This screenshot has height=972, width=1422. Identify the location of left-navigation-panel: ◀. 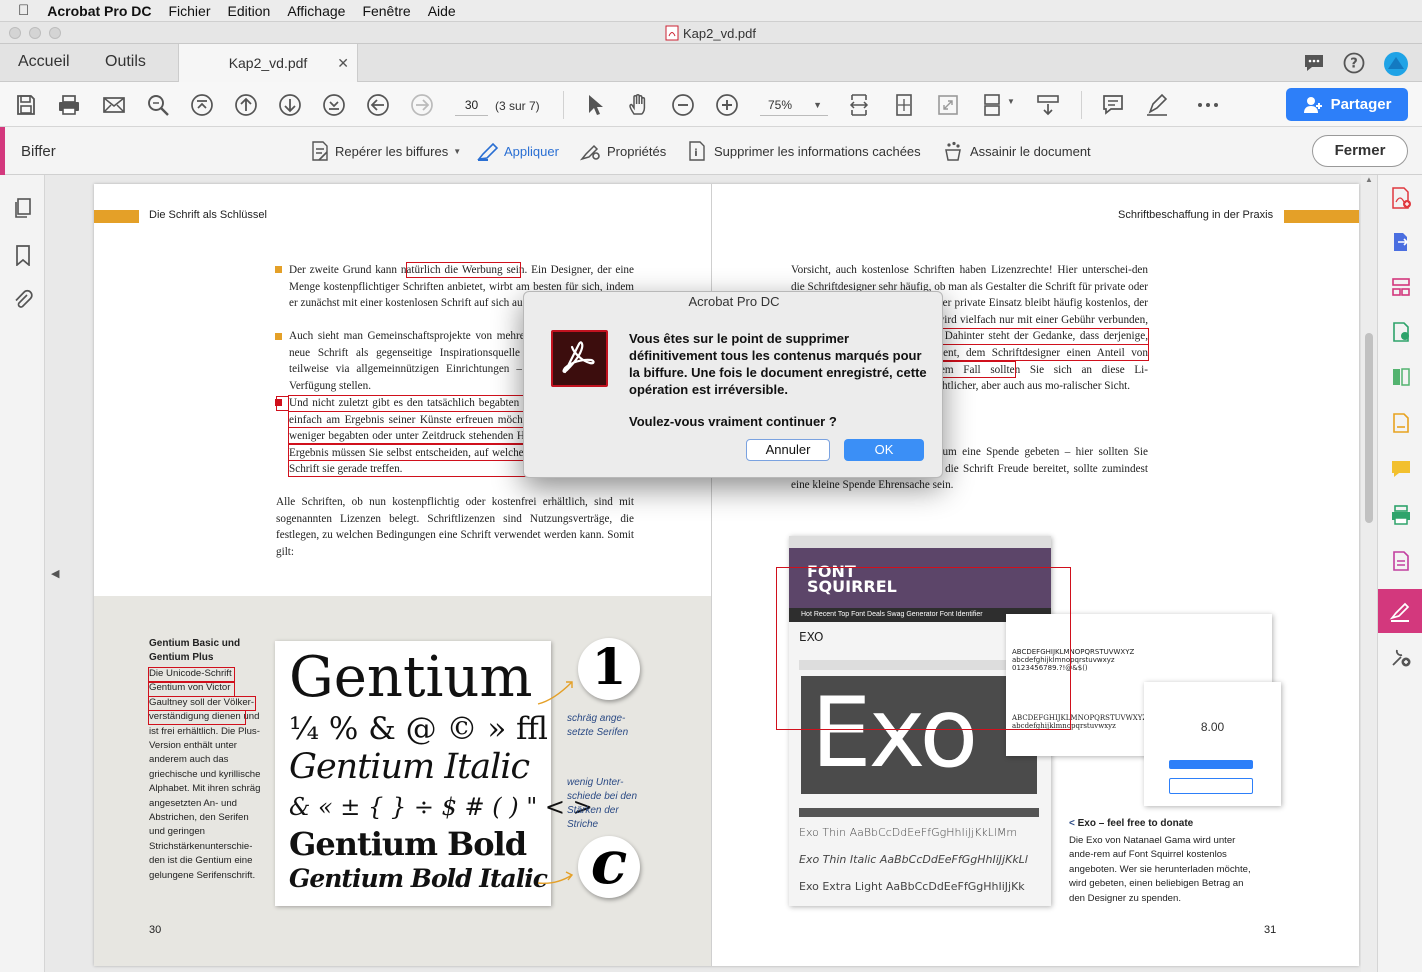
(29, 573).